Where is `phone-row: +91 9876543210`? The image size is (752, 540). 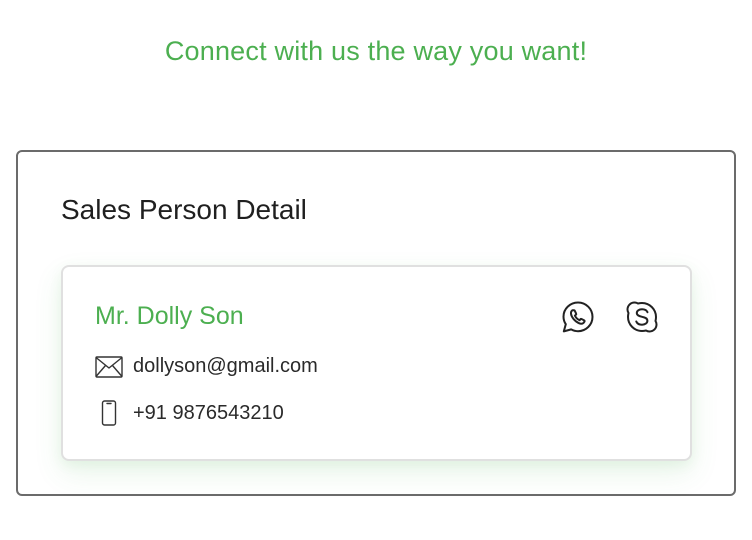 phone-row: +91 9876543210 is located at coordinates (189, 413).